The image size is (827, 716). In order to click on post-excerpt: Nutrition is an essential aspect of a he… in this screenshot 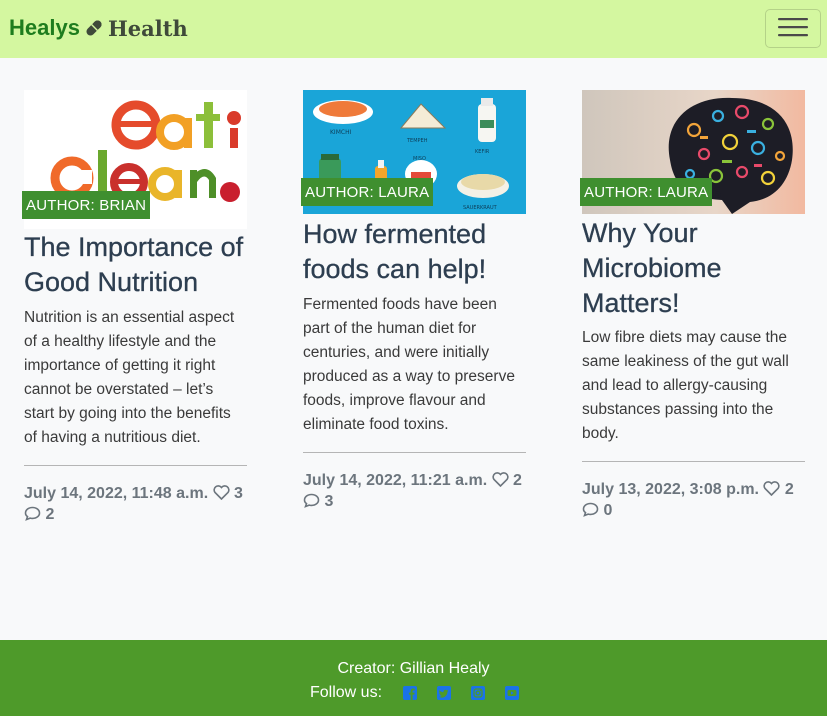, I will do `click(129, 377)`.